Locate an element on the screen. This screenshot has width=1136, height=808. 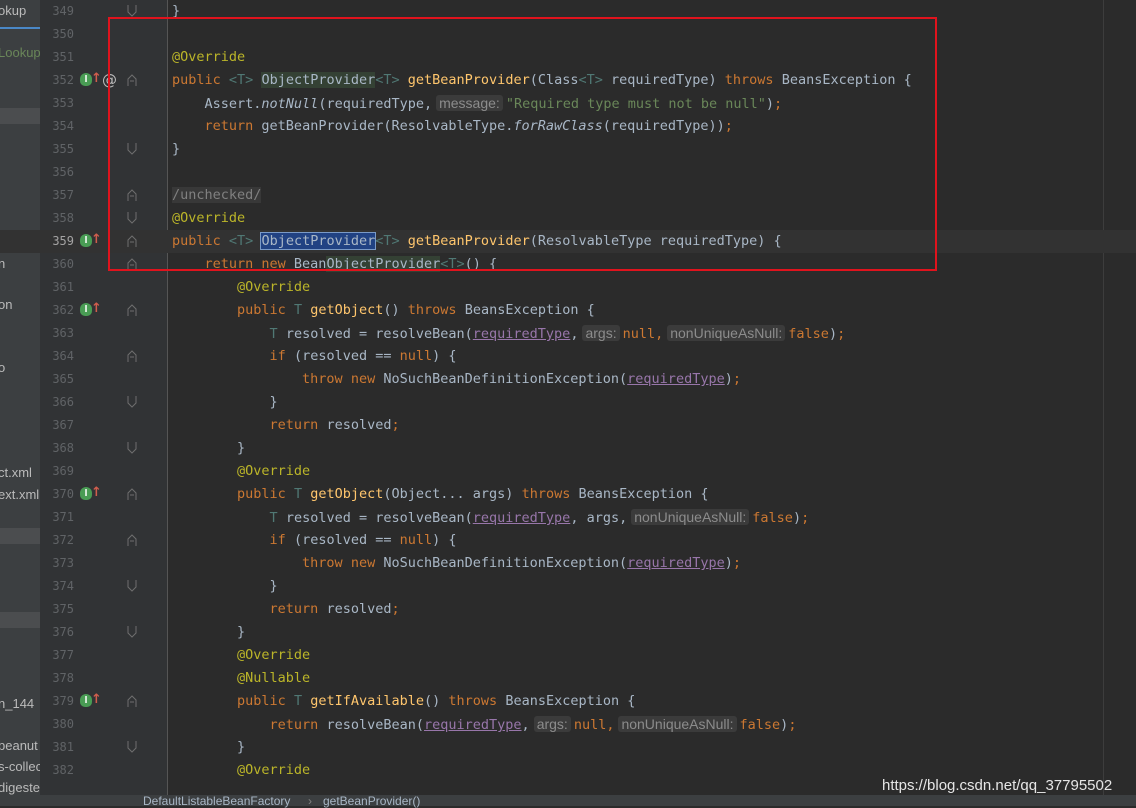
line-number: 353 is located at coordinates (63, 103).